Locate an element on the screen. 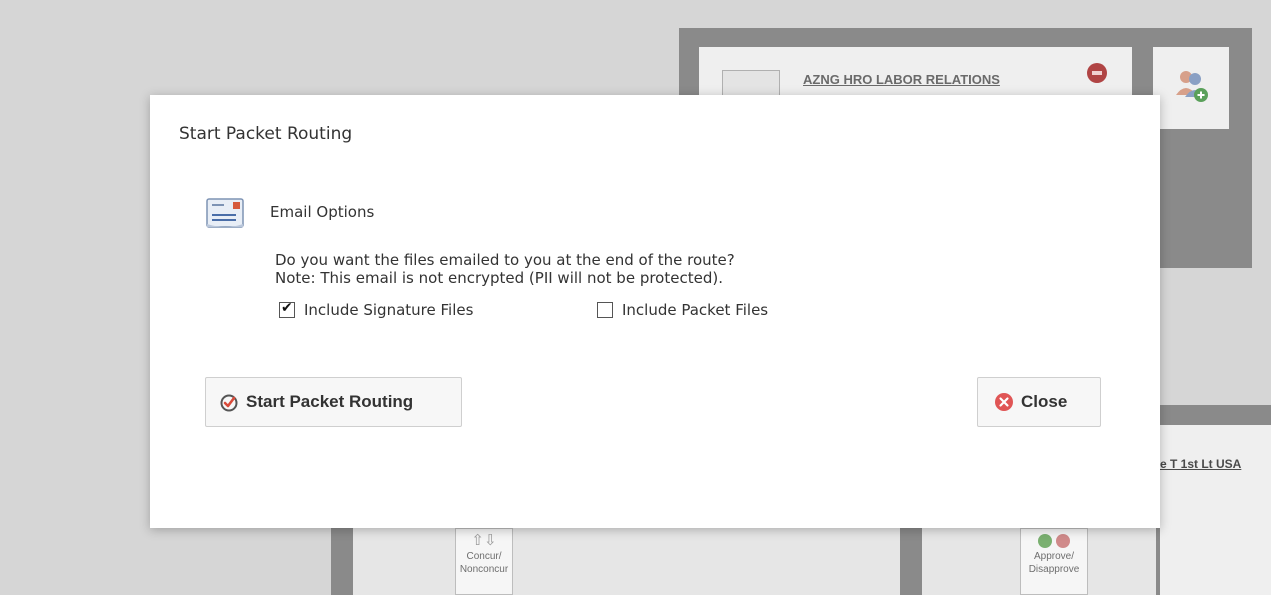 The image size is (1271, 595). signer-name-link: e T 1st Lt USA is located at coordinates (1215, 464).